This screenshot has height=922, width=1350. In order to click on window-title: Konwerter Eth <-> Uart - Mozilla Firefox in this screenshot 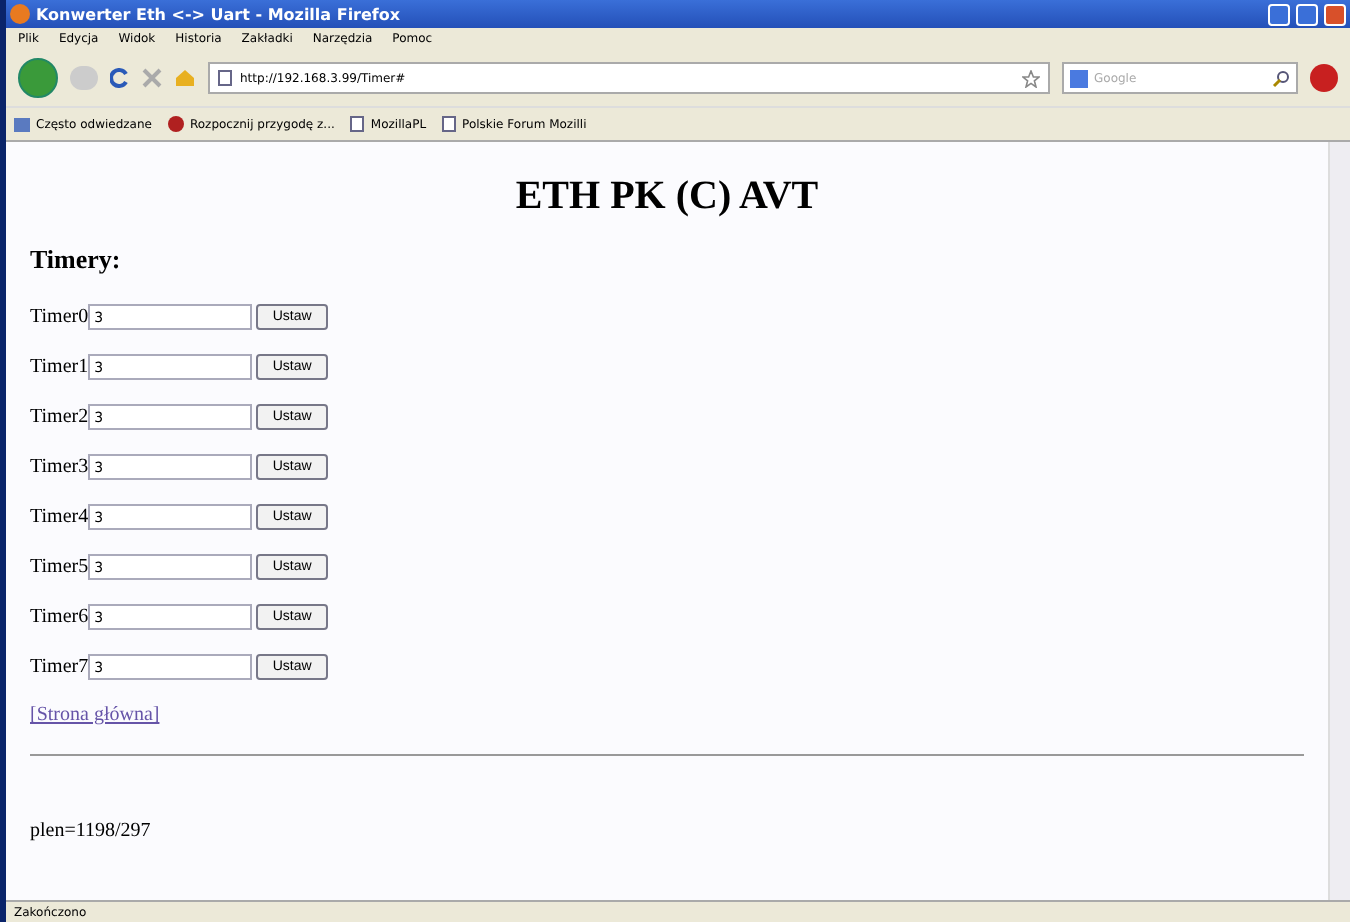, I will do `click(219, 14)`.